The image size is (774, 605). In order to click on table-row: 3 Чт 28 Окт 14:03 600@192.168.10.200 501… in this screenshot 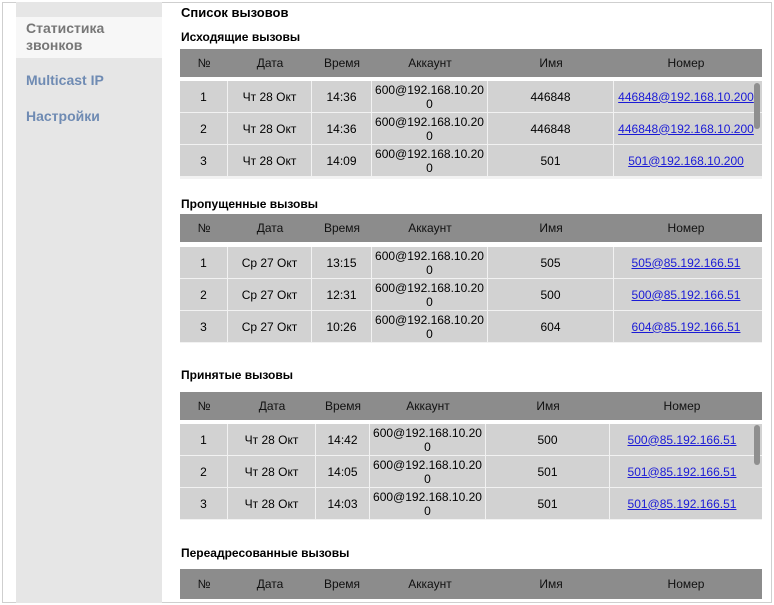, I will do `click(471, 504)`.